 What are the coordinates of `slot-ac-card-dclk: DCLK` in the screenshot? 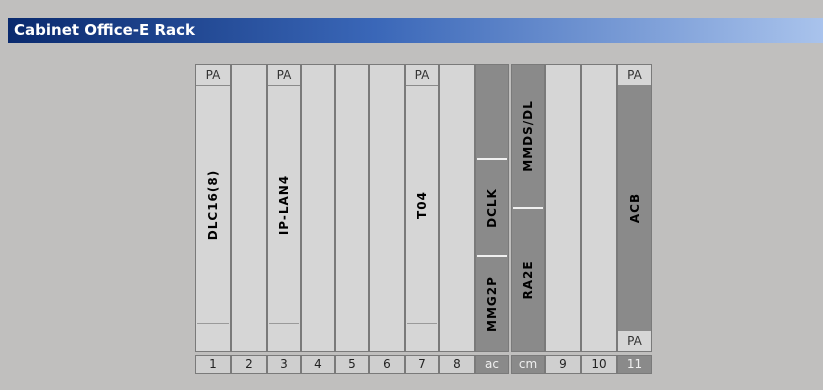 It's located at (492, 206).